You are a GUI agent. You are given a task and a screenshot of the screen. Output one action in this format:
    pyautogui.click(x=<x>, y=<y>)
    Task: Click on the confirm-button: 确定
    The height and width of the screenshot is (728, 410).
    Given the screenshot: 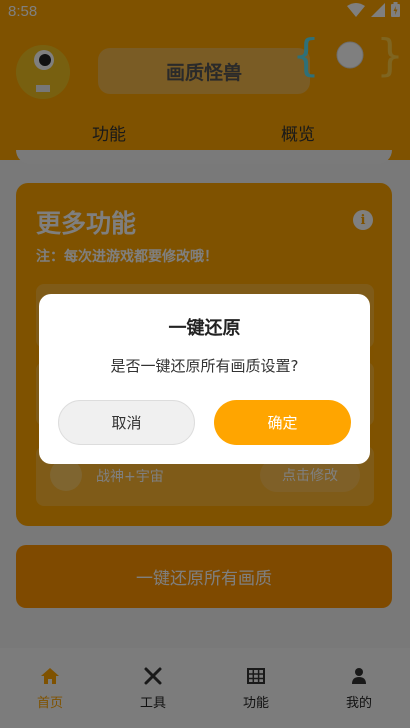 What is the action you would take?
    pyautogui.click(x=282, y=422)
    